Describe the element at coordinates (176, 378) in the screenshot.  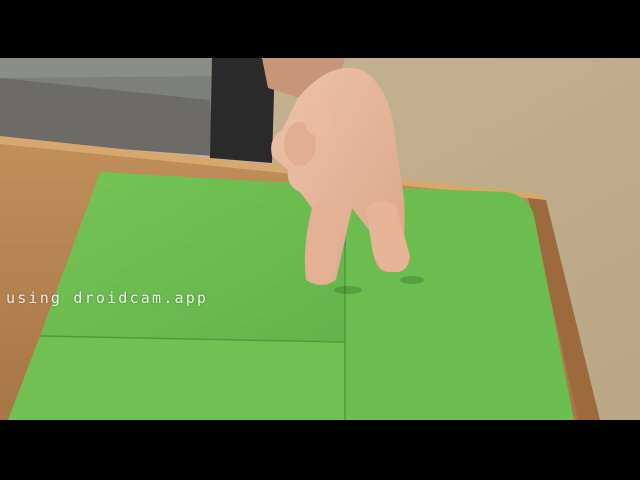
I see `green-paper-bottom` at that location.